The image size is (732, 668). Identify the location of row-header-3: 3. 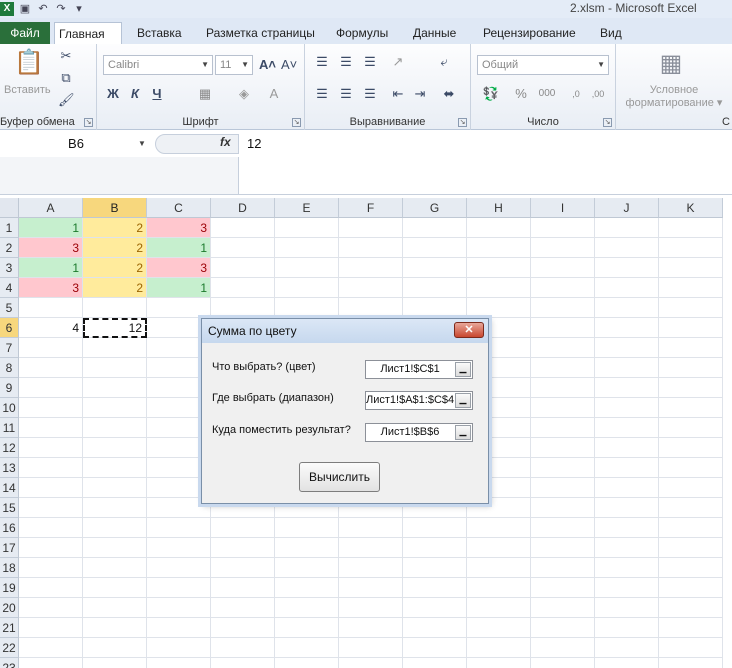
(9, 268).